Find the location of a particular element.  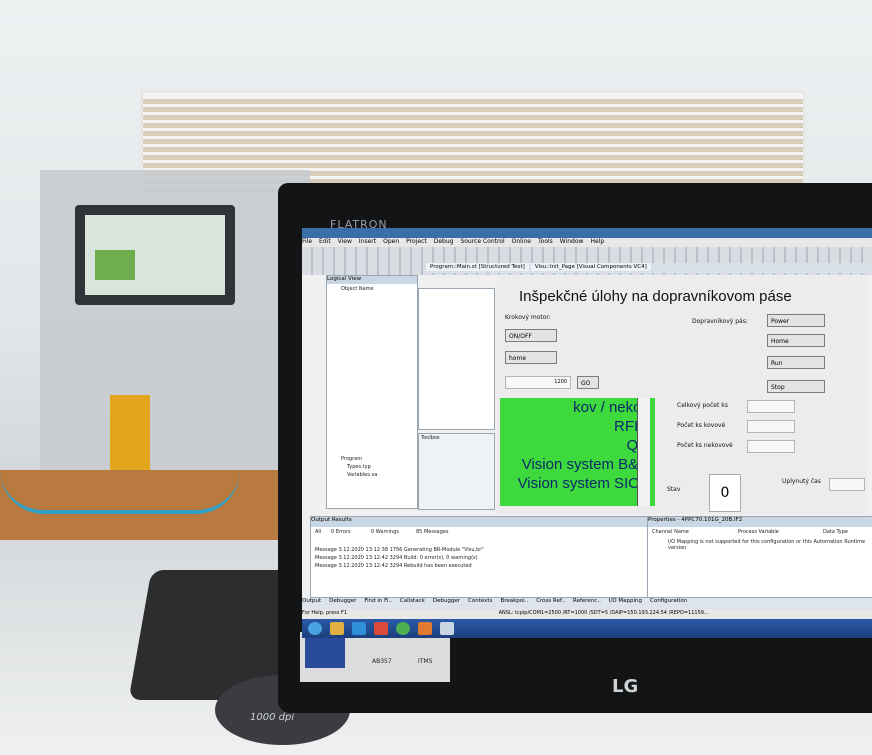

home-button: Home is located at coordinates (796, 340).